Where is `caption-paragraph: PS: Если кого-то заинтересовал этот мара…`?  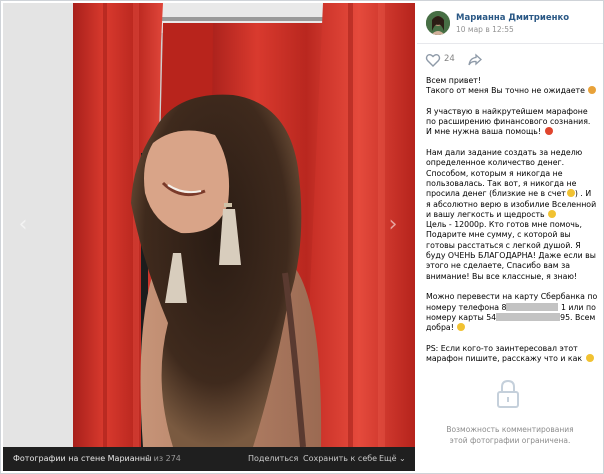
caption-paragraph: PS: Если кого-то заинтересовал этот мара… is located at coordinates (512, 354).